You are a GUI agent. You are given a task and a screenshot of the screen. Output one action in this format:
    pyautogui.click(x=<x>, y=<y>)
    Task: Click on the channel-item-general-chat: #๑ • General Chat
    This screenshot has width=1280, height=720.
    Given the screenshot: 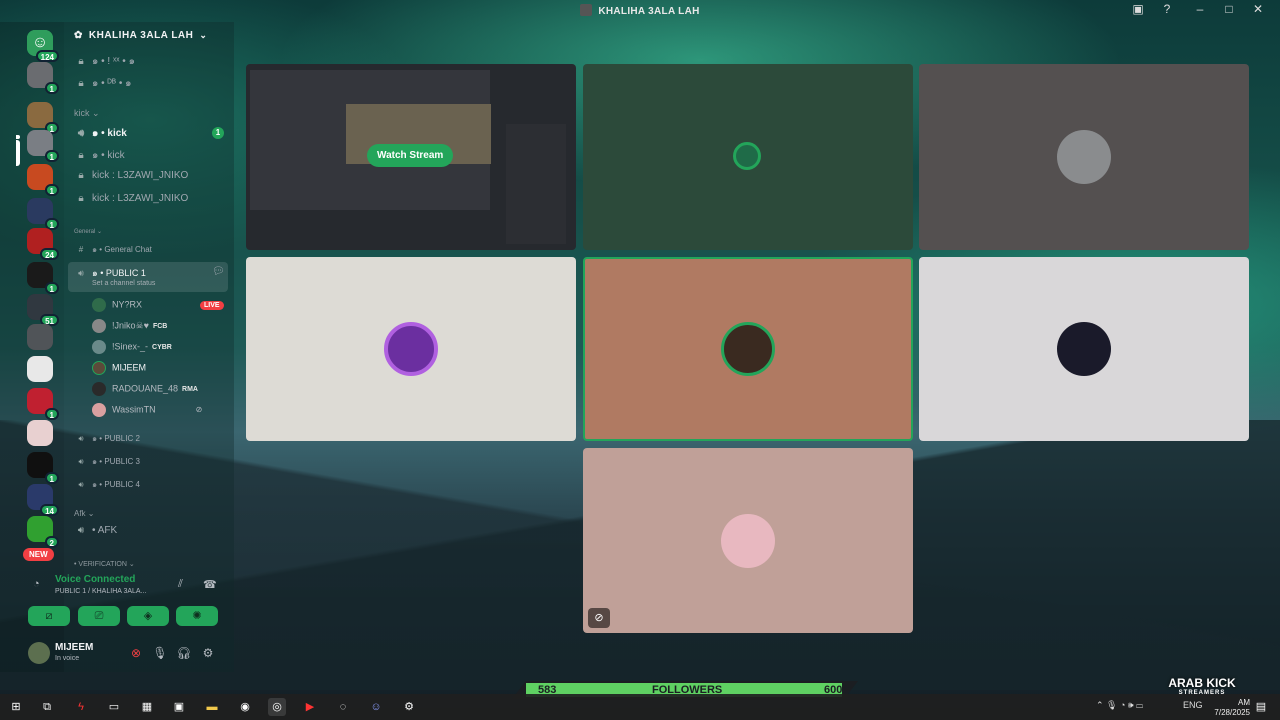 What is the action you would take?
    pyautogui.click(x=113, y=252)
    